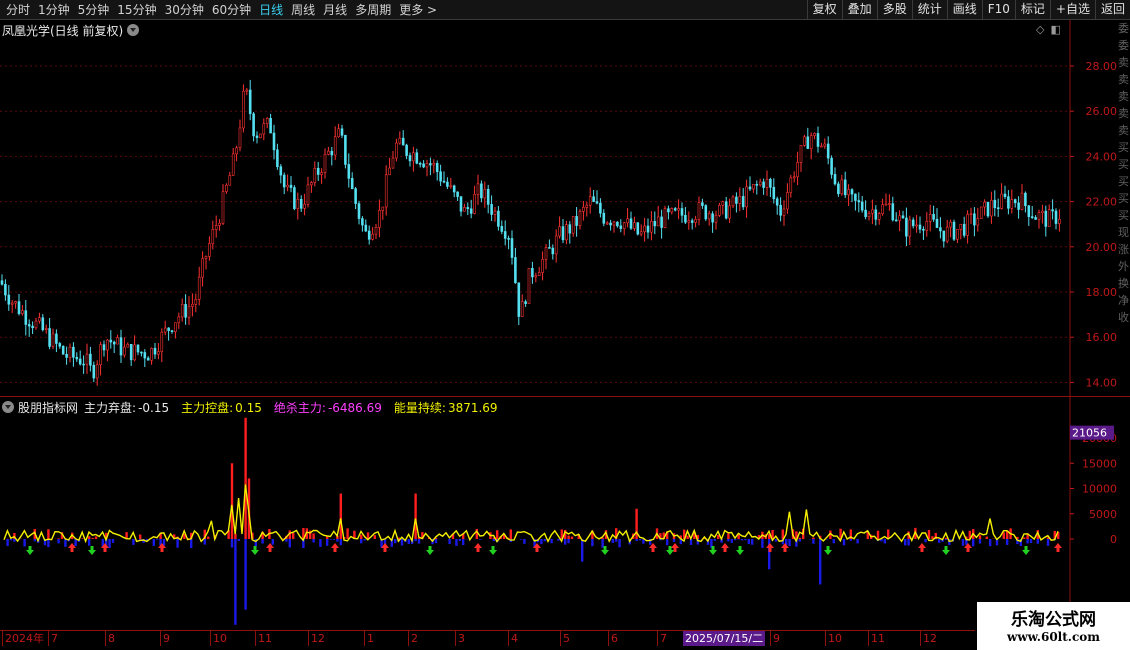 The height and width of the screenshot is (650, 1130). I want to click on side-strip-label: 委, so click(1123, 28).